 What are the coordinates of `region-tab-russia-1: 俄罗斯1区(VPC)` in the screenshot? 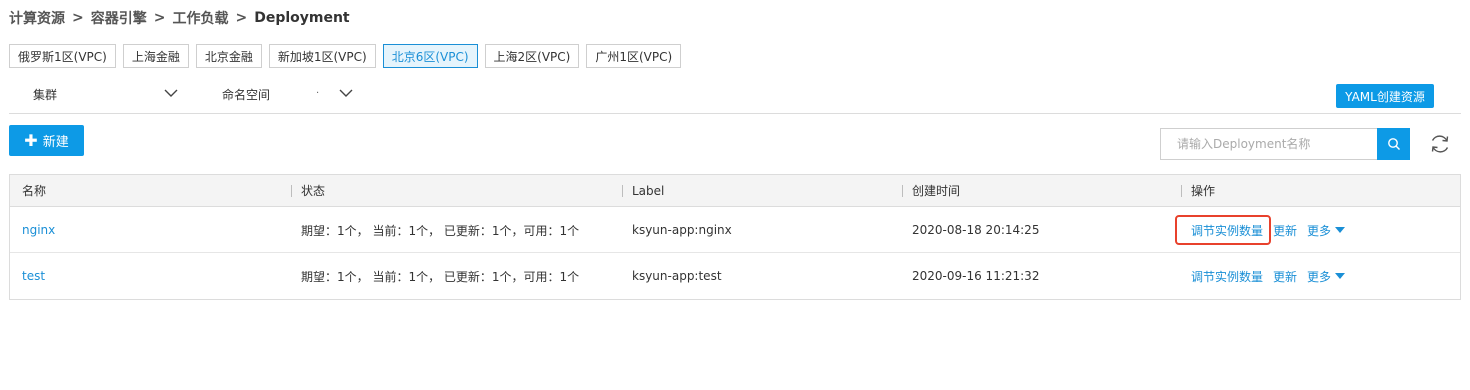 It's located at (62, 56).